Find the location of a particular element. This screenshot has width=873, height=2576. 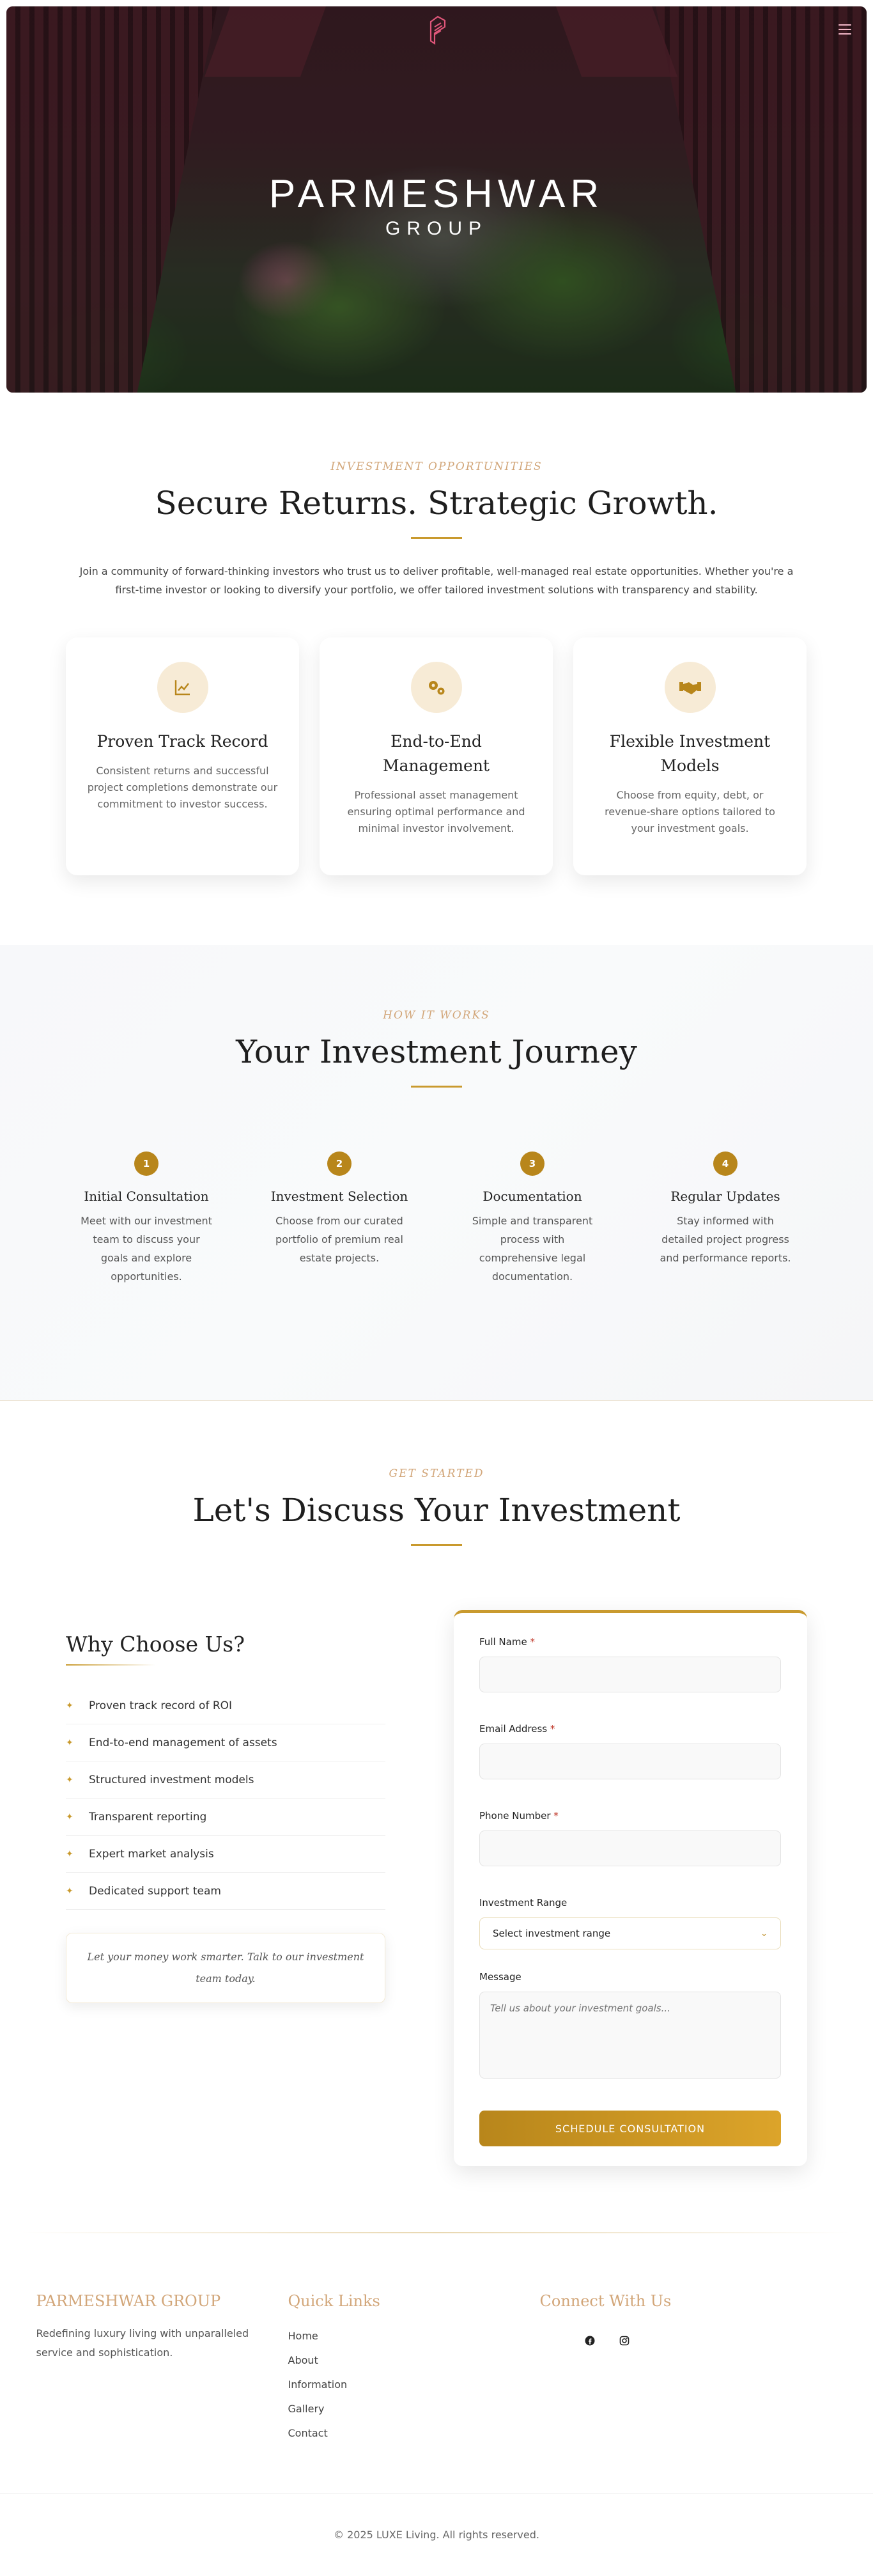

brand-sub: GROUP is located at coordinates (436, 229).